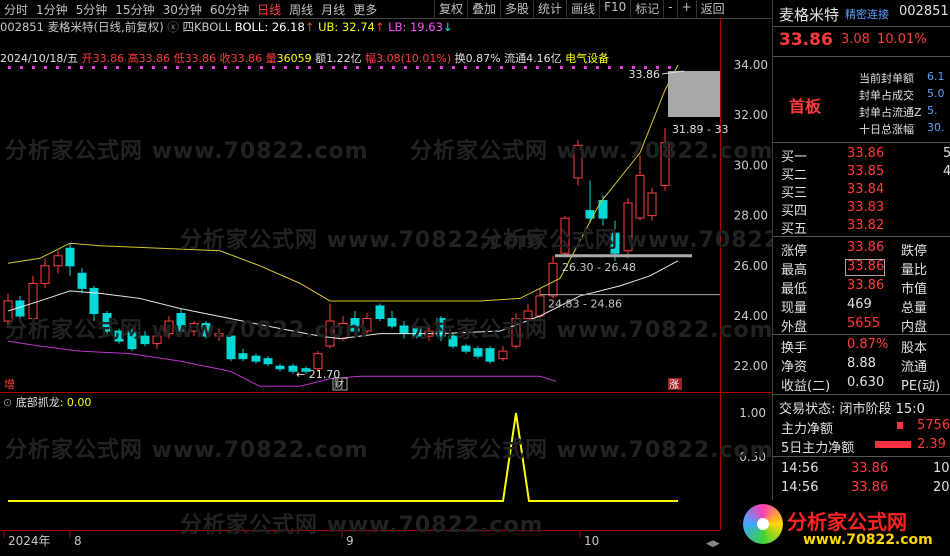 The image size is (950, 556). I want to click on y-axis-label: 22.00, so click(751, 366).